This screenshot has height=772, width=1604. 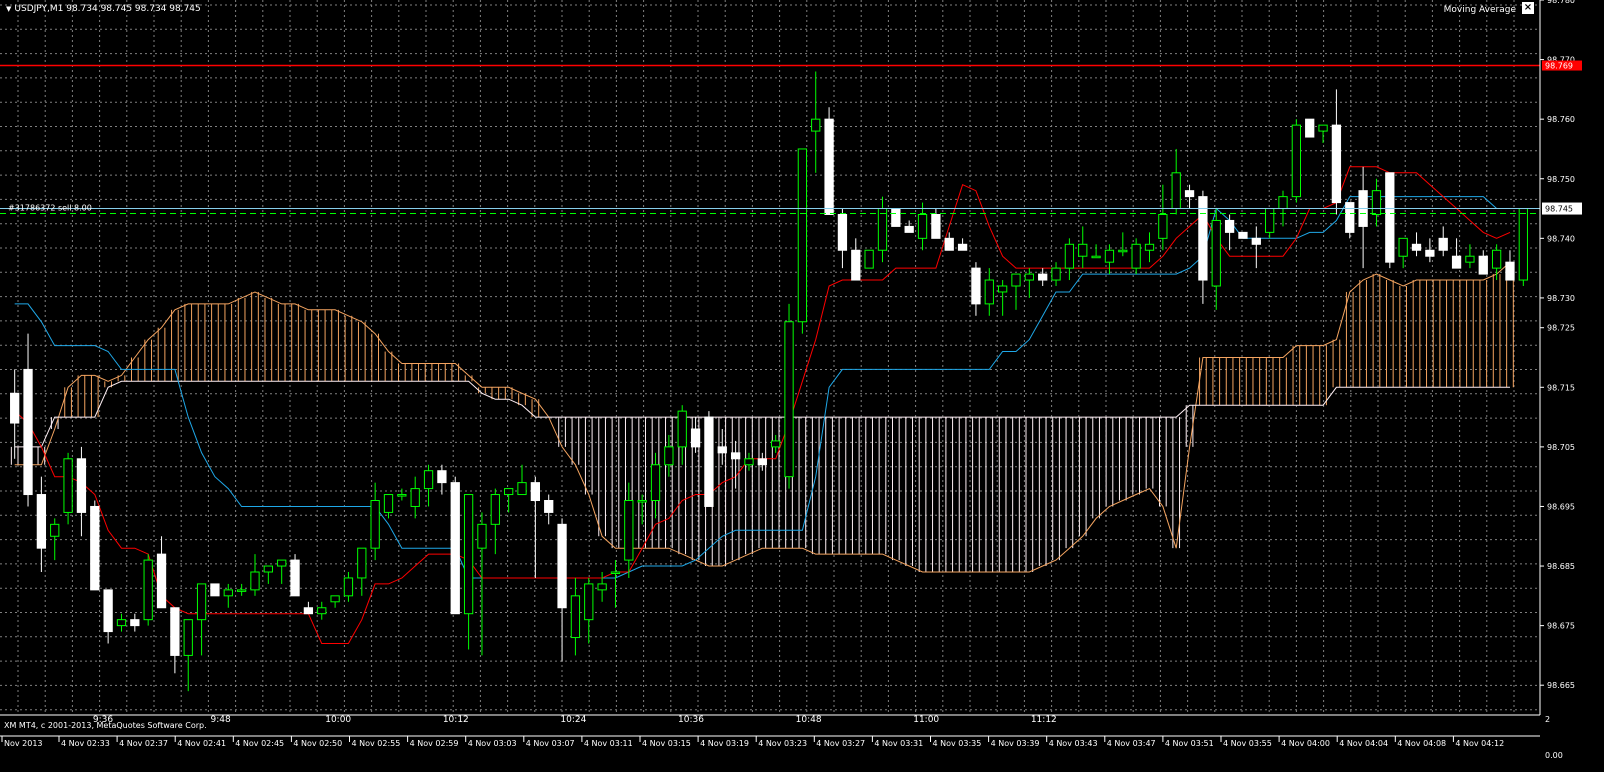 What do you see at coordinates (1131, 743) in the screenshot?
I see `time-label-lower: 4 Nov 03:47` at bounding box center [1131, 743].